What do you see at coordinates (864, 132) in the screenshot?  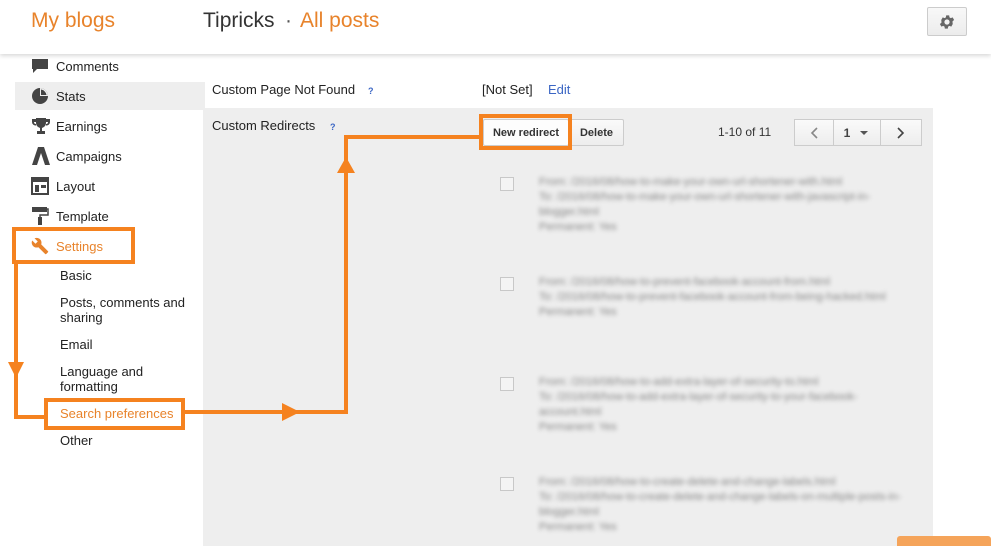 I see `caret-down-icon` at bounding box center [864, 132].